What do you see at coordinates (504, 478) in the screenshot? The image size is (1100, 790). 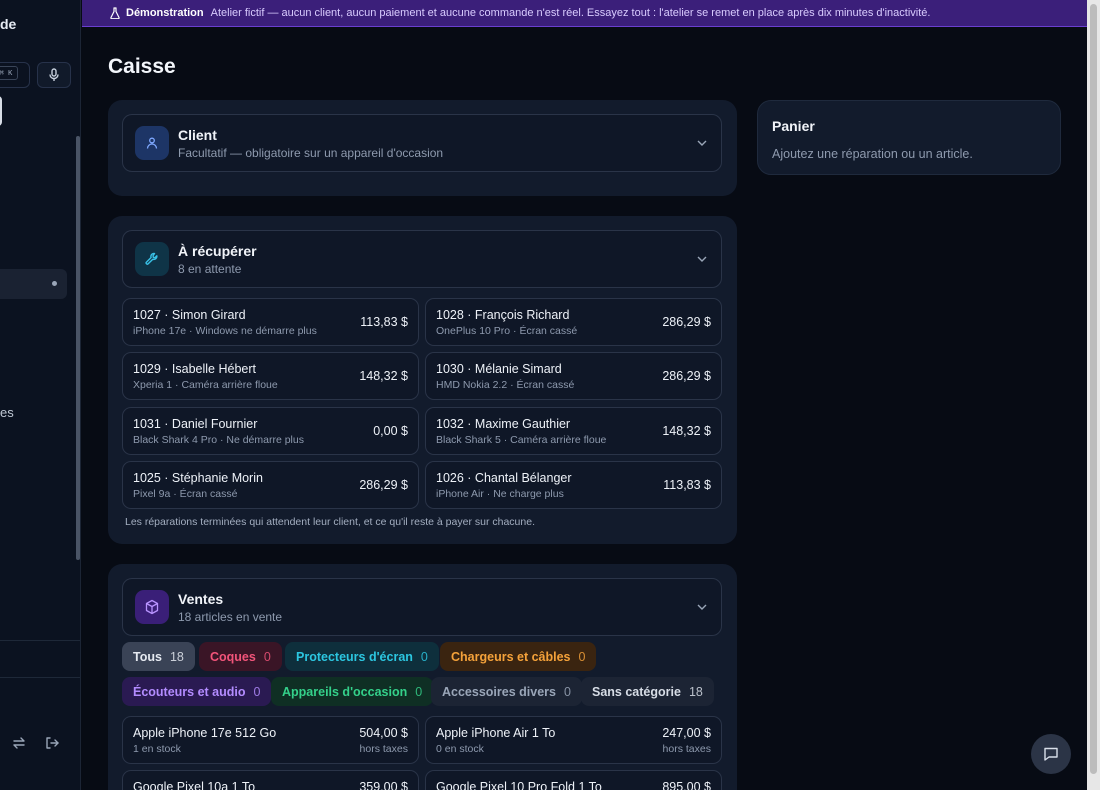 I see `pickup-item-title: 1026 · Chantal Bélanger` at bounding box center [504, 478].